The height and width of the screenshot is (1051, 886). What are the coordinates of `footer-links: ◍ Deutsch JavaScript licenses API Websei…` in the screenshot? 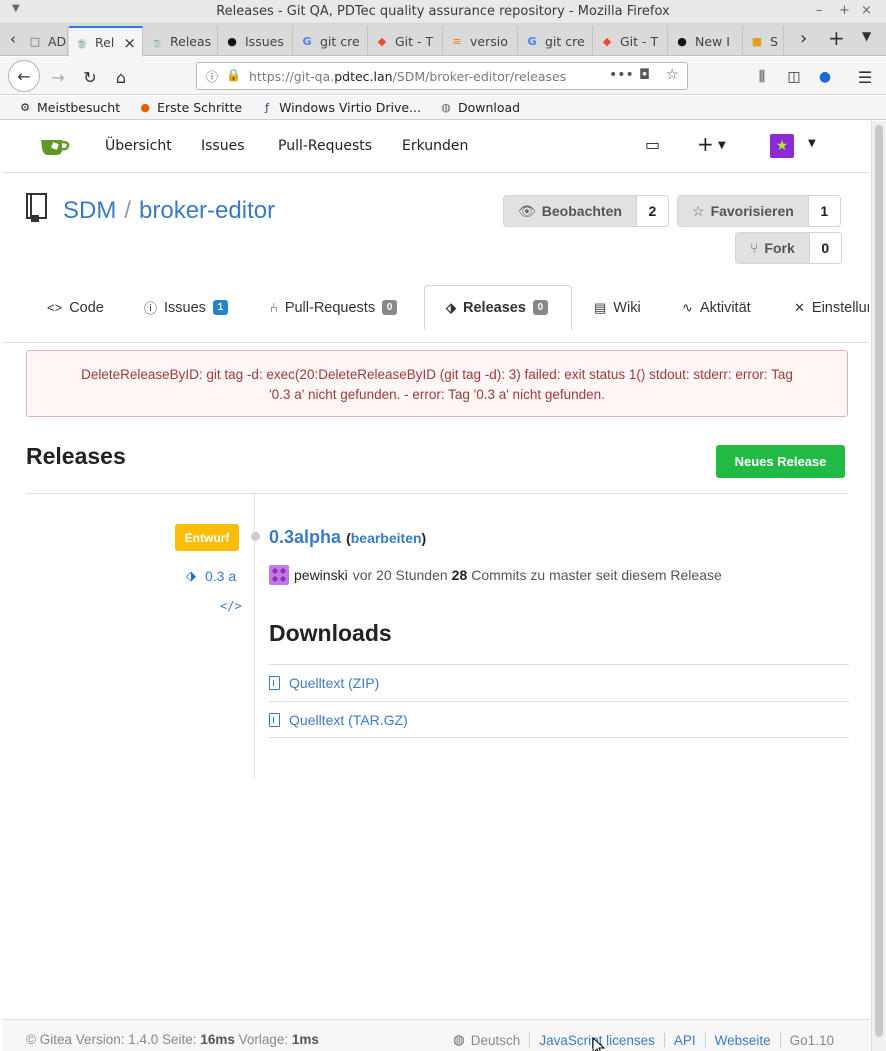 It's located at (643, 1040).